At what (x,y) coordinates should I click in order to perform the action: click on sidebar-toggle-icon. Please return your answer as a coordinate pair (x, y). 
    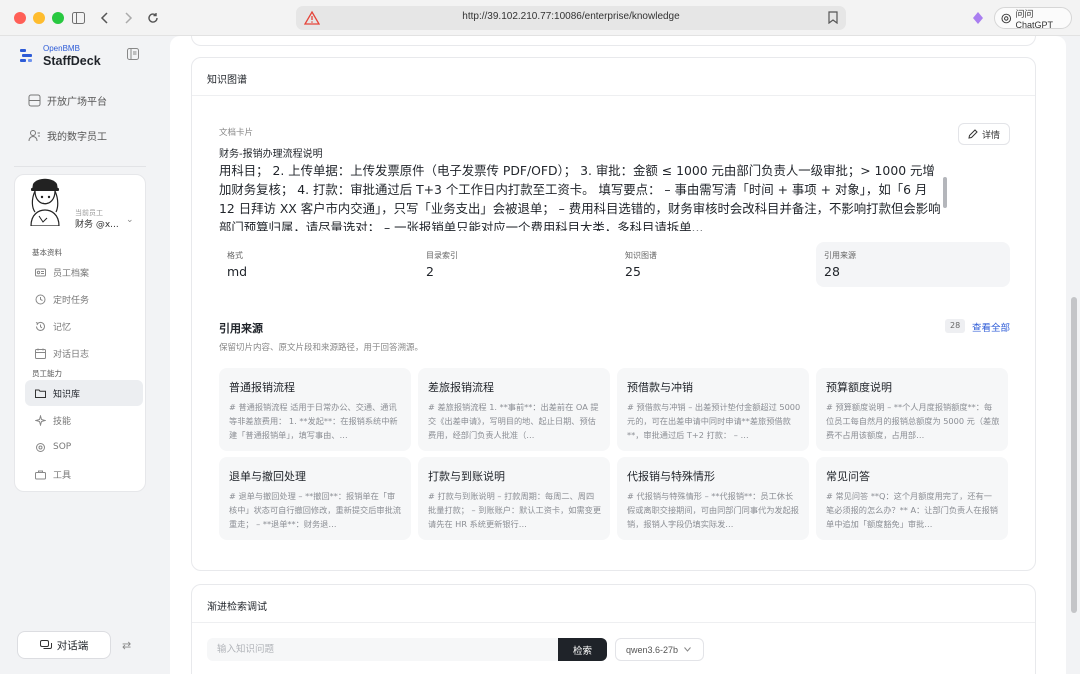
    Looking at the image, I should click on (78, 18).